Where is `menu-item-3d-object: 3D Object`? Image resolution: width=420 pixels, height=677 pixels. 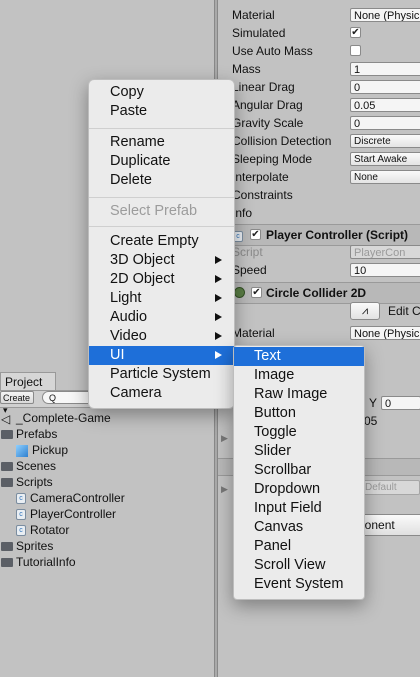 menu-item-3d-object: 3D Object is located at coordinates (161, 260).